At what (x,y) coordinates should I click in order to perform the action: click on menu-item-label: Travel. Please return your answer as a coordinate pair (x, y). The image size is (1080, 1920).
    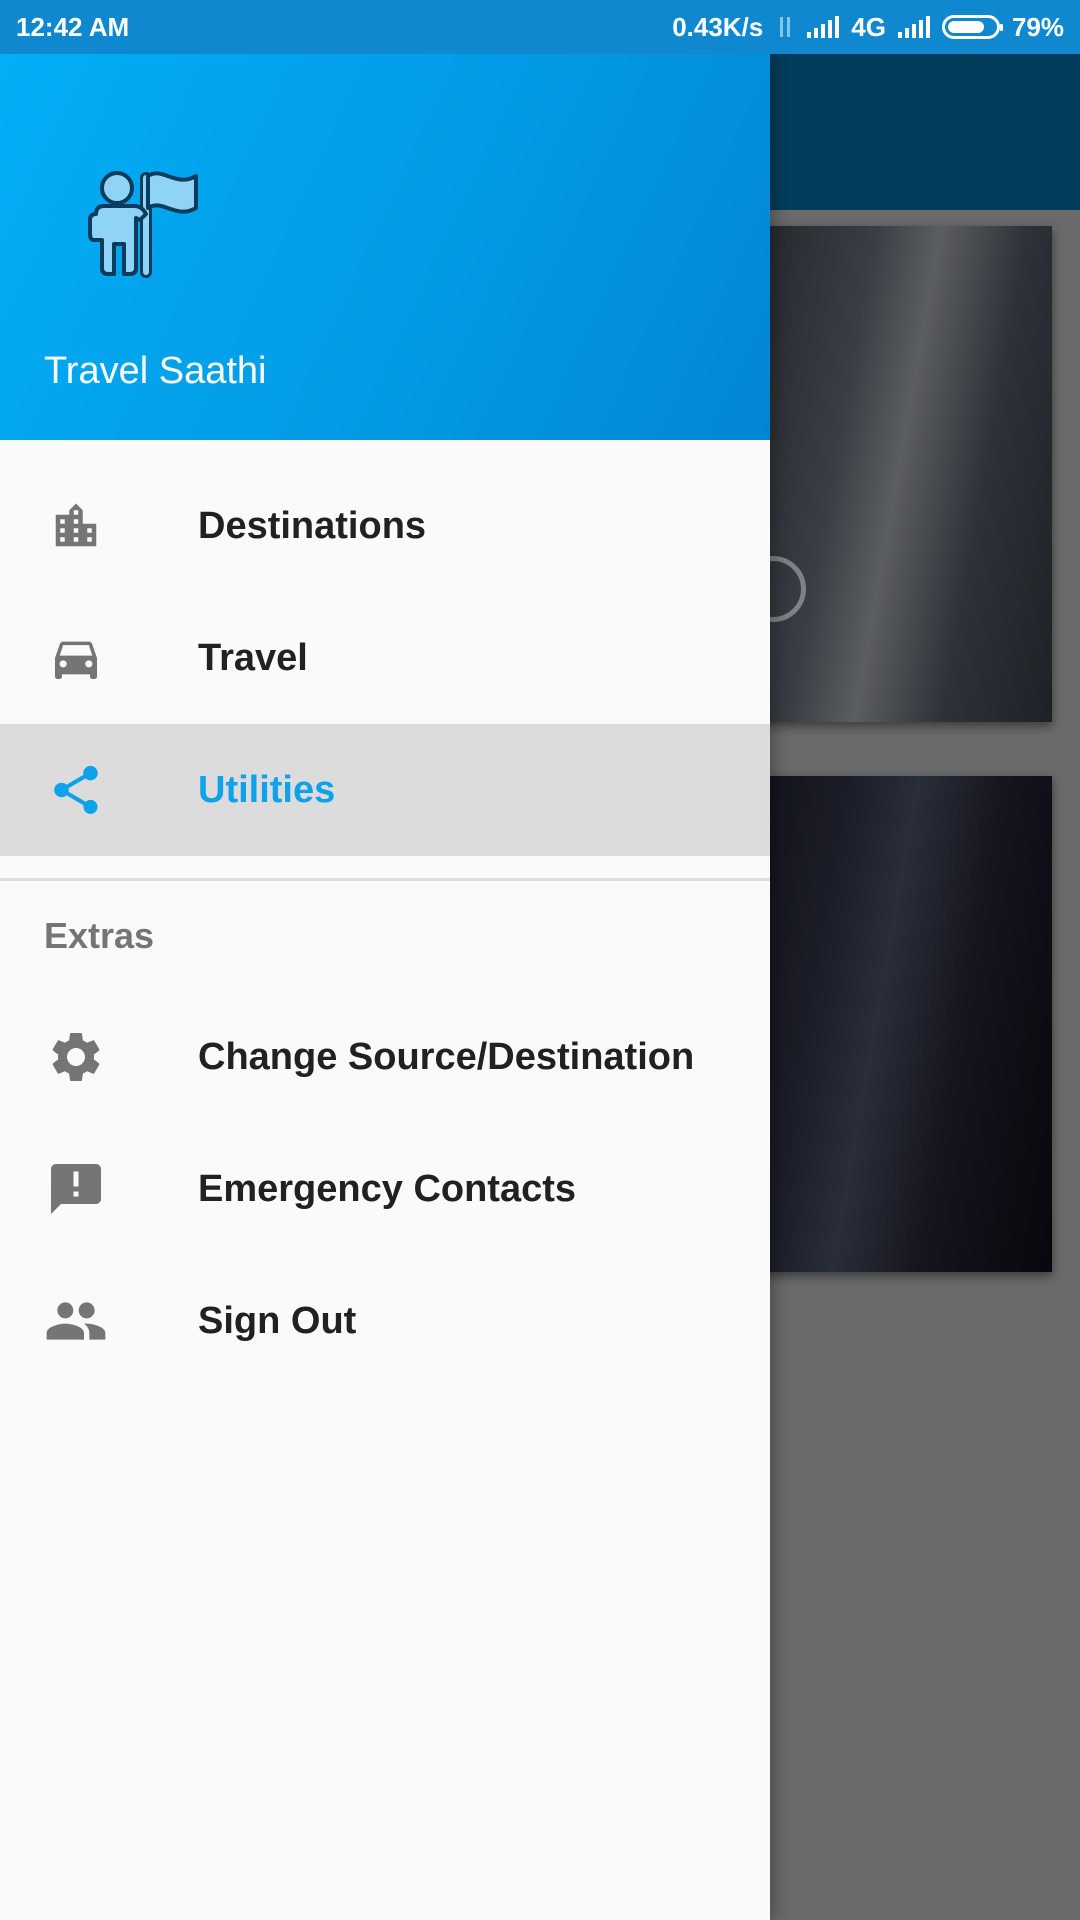
    Looking at the image, I should click on (253, 657).